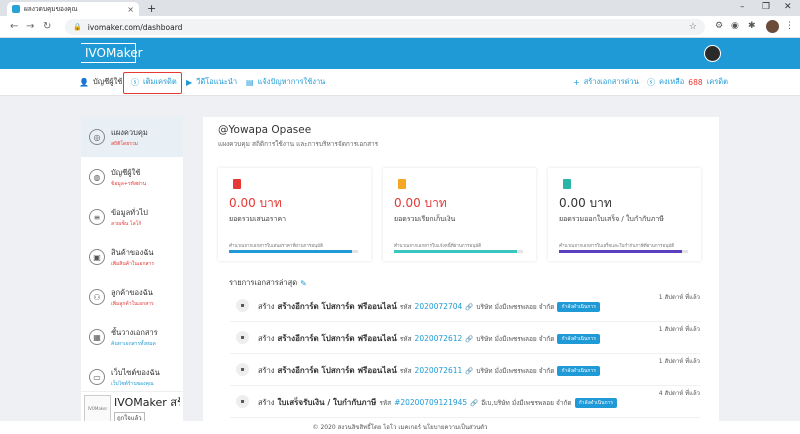 This screenshot has height=434, width=800. What do you see at coordinates (130, 9) in the screenshot?
I see `tab-close-icon: ×` at bounding box center [130, 9].